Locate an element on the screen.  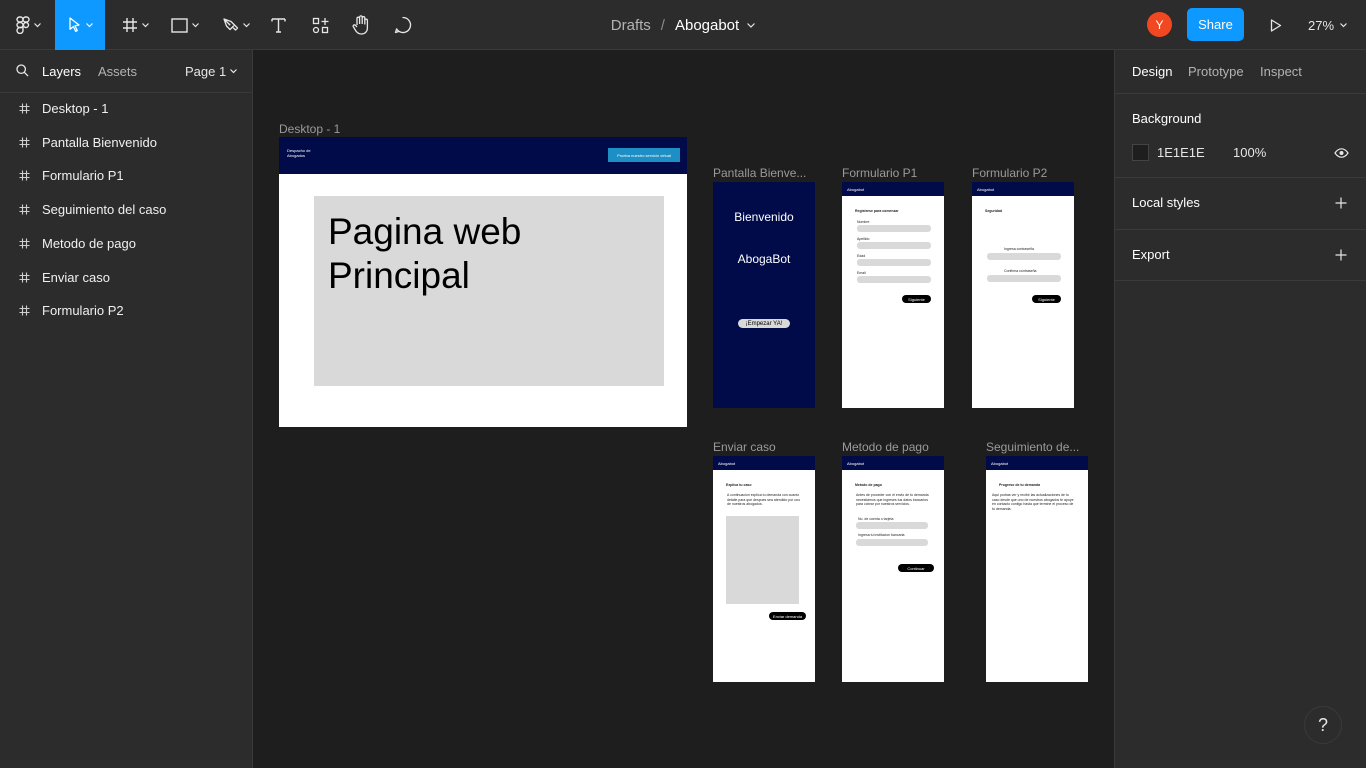
pago-input is located at coordinates (892, 525).